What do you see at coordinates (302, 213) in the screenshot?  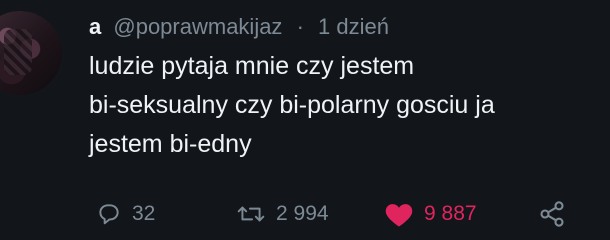 I see `retweet-count: 2 994` at bounding box center [302, 213].